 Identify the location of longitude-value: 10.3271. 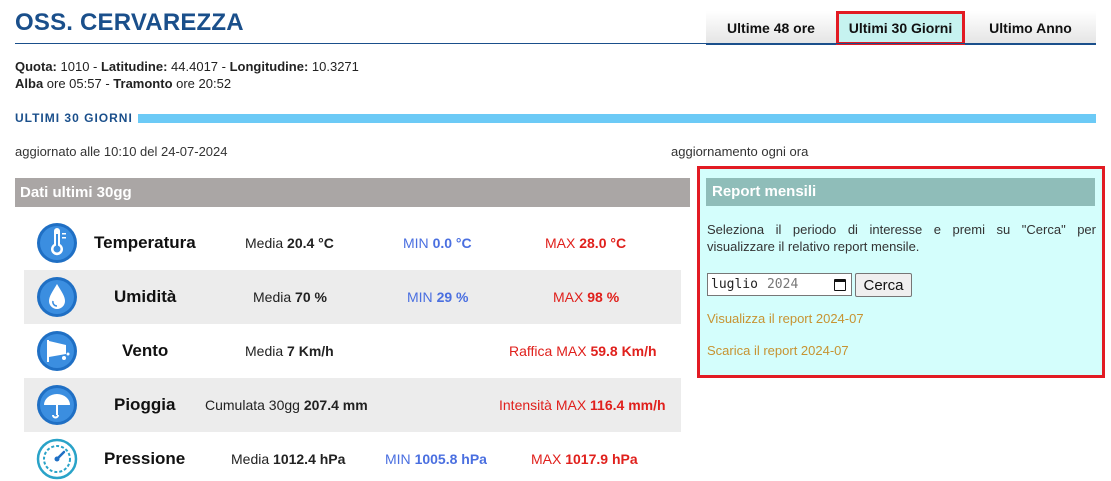
(333, 66).